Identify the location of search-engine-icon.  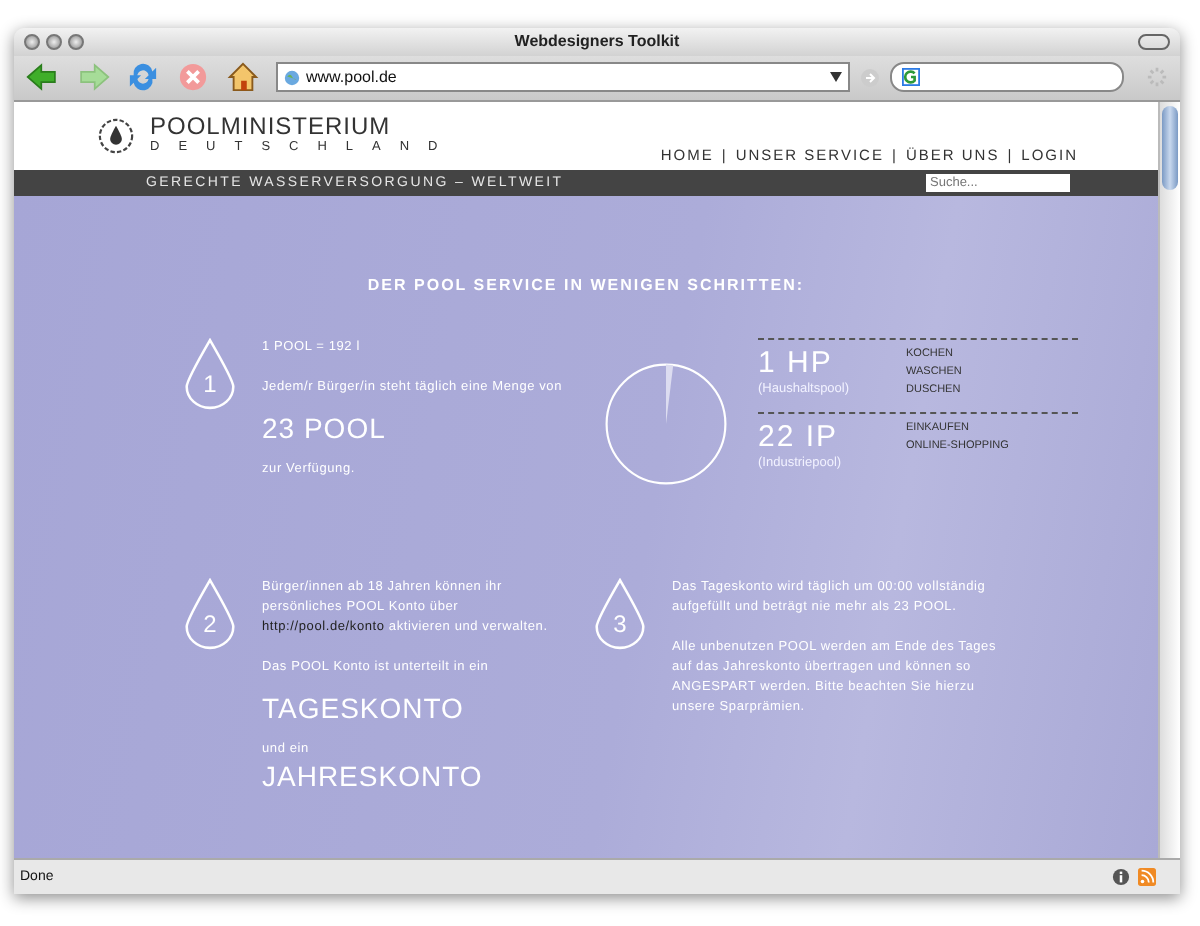
(911, 77).